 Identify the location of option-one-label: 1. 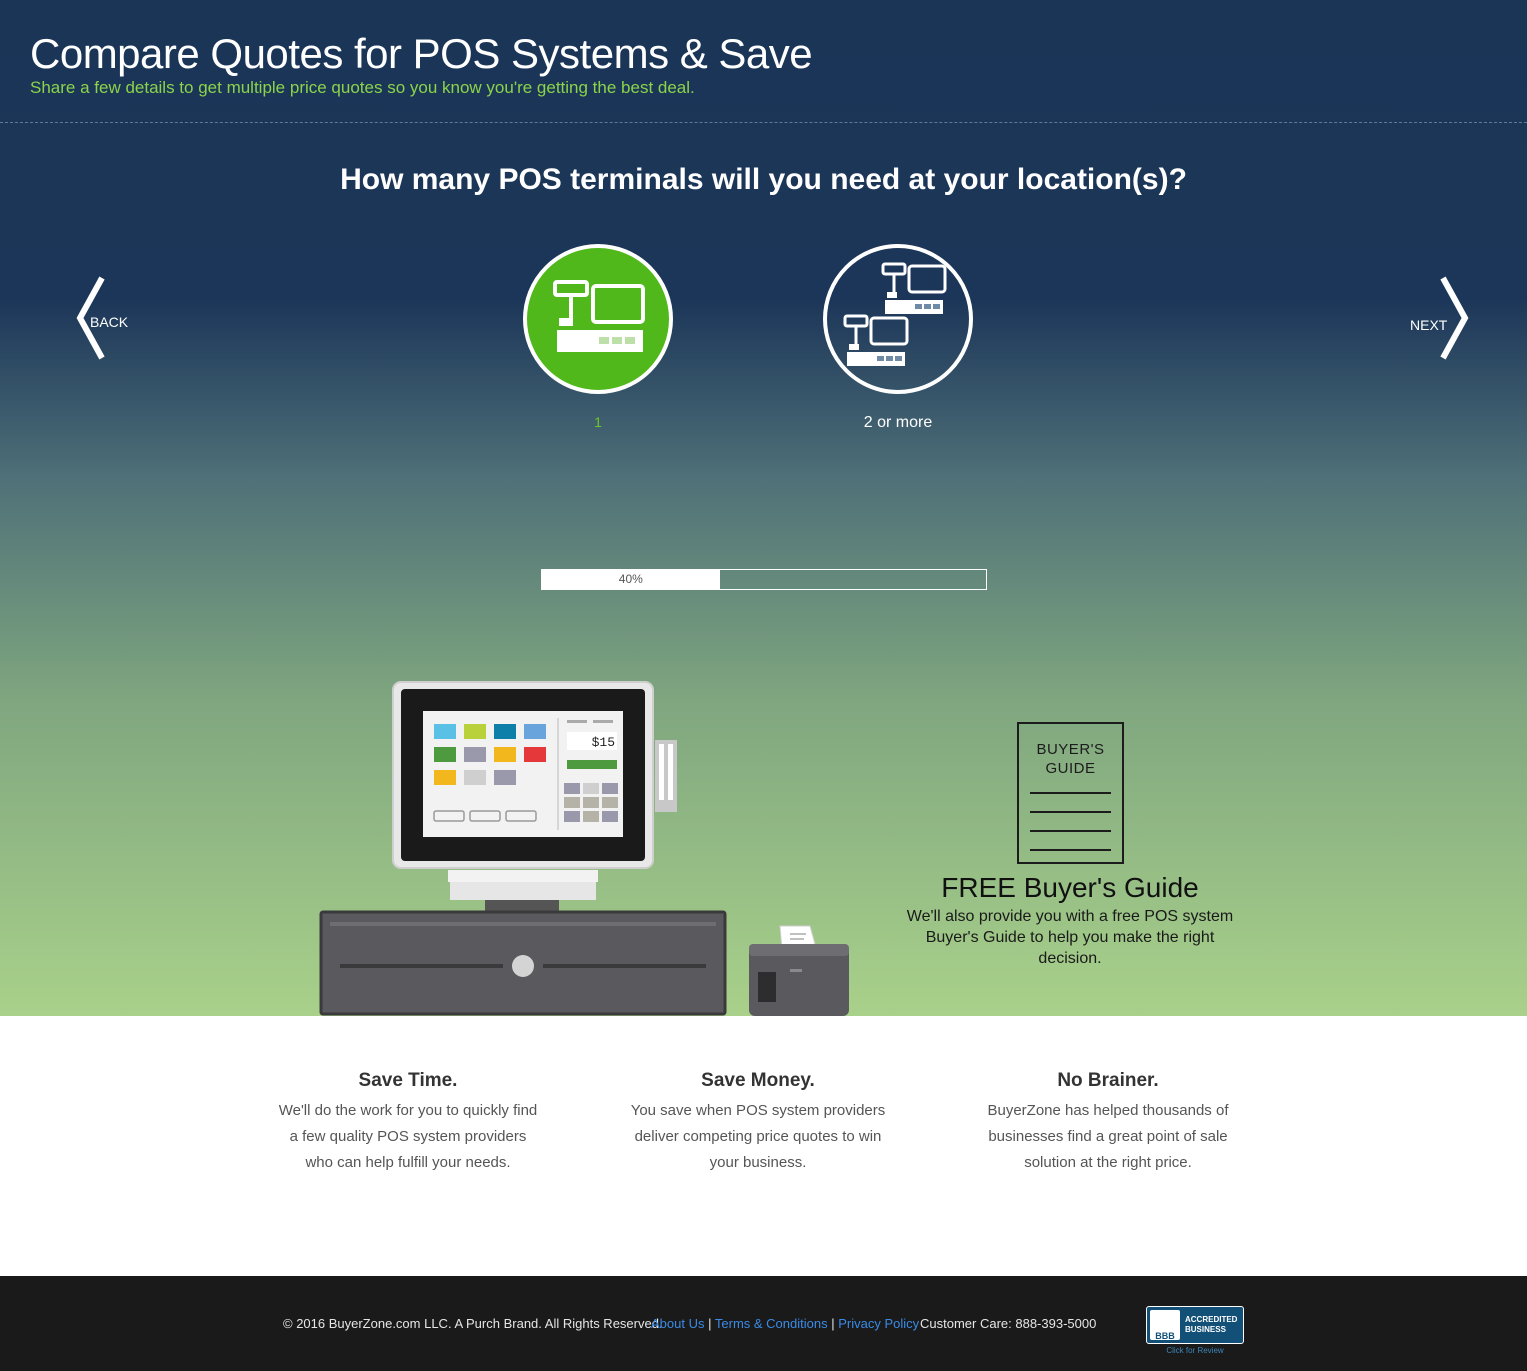
(598, 422).